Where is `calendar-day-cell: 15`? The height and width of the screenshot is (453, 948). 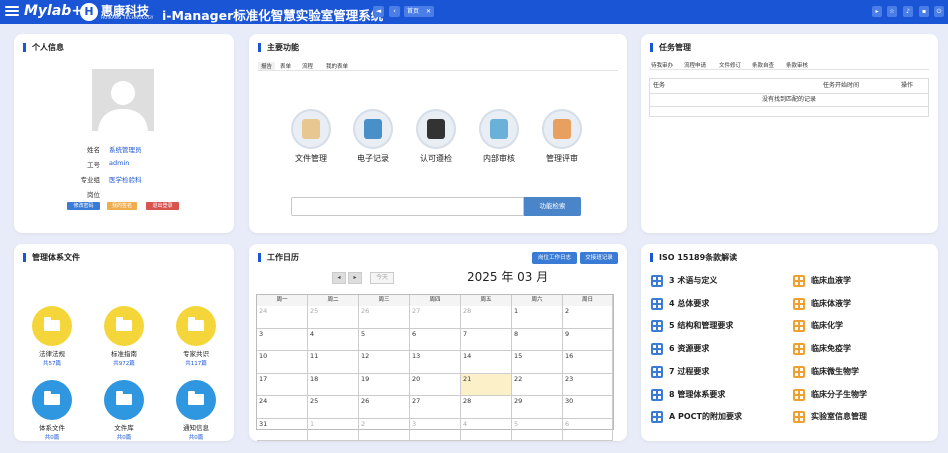
calendar-day-cell: 15 is located at coordinates (537, 362).